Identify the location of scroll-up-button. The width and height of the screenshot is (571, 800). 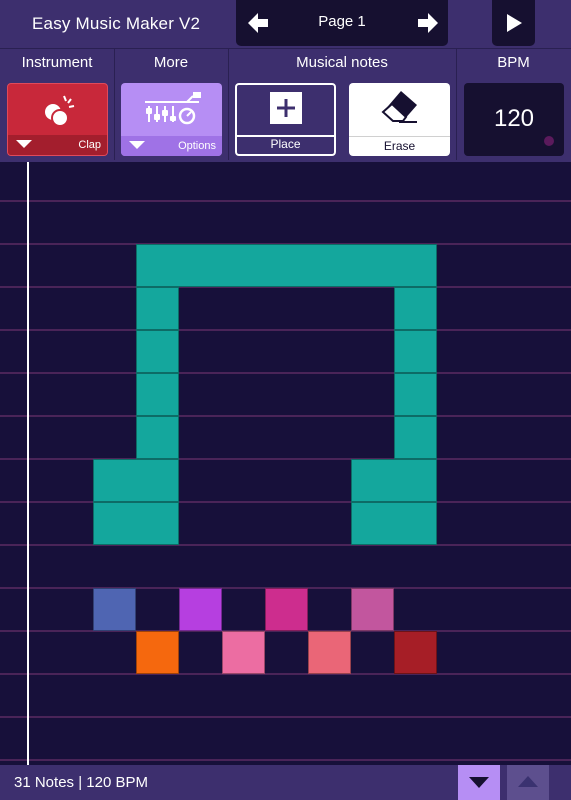
(528, 782).